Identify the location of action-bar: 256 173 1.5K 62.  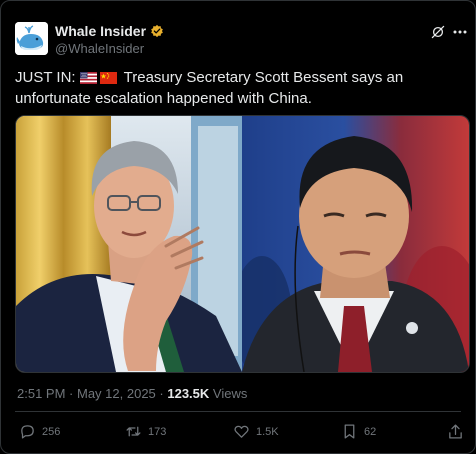
(238, 433).